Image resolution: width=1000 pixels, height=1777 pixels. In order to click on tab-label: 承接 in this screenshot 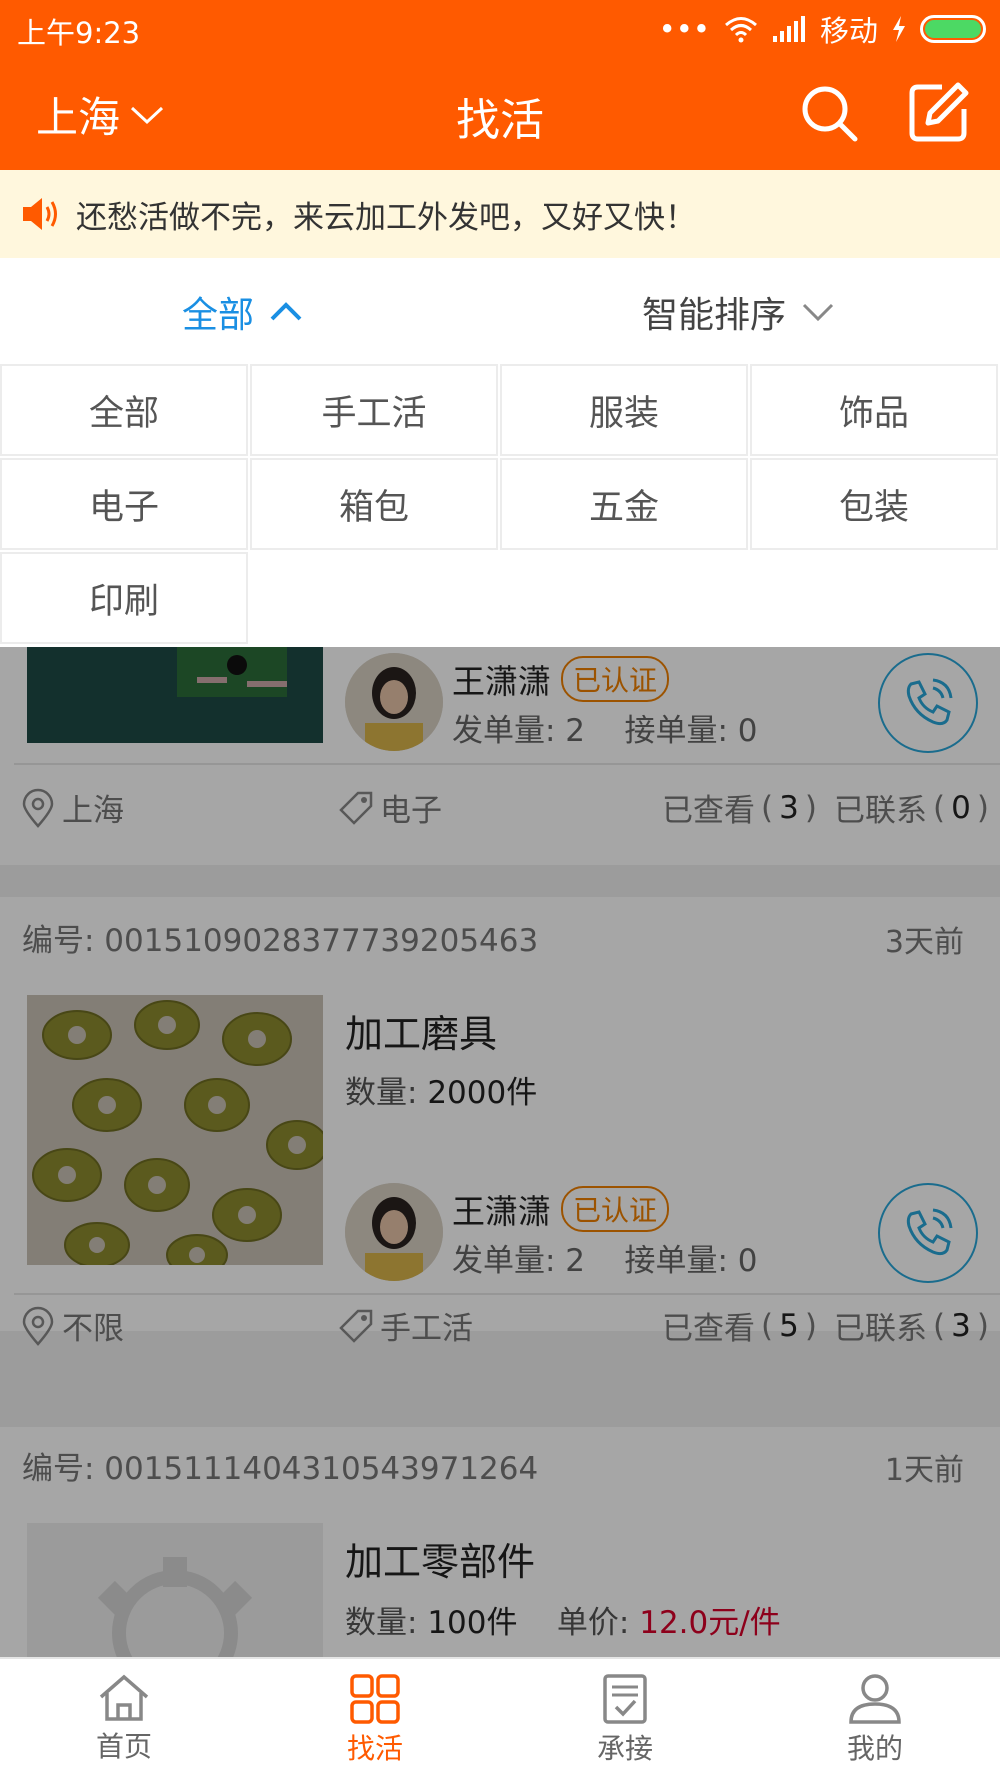, I will do `click(624, 1748)`.